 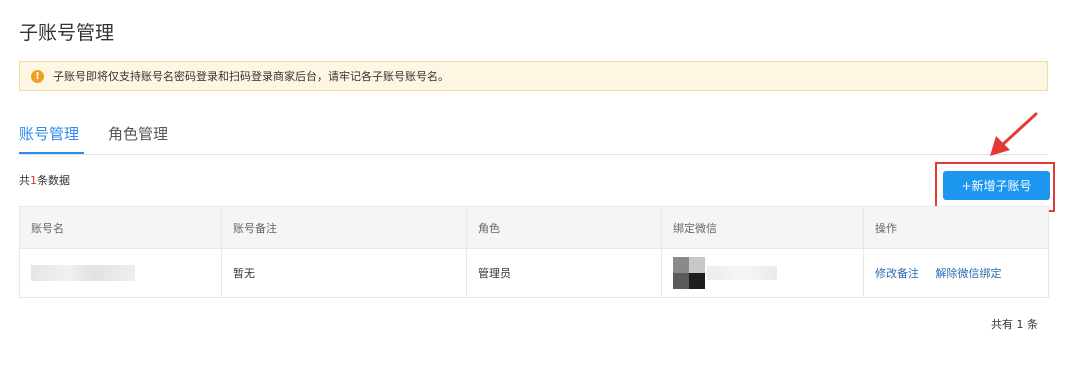 What do you see at coordinates (120, 227) in the screenshot?
I see `column-header-account-name: 账号名` at bounding box center [120, 227].